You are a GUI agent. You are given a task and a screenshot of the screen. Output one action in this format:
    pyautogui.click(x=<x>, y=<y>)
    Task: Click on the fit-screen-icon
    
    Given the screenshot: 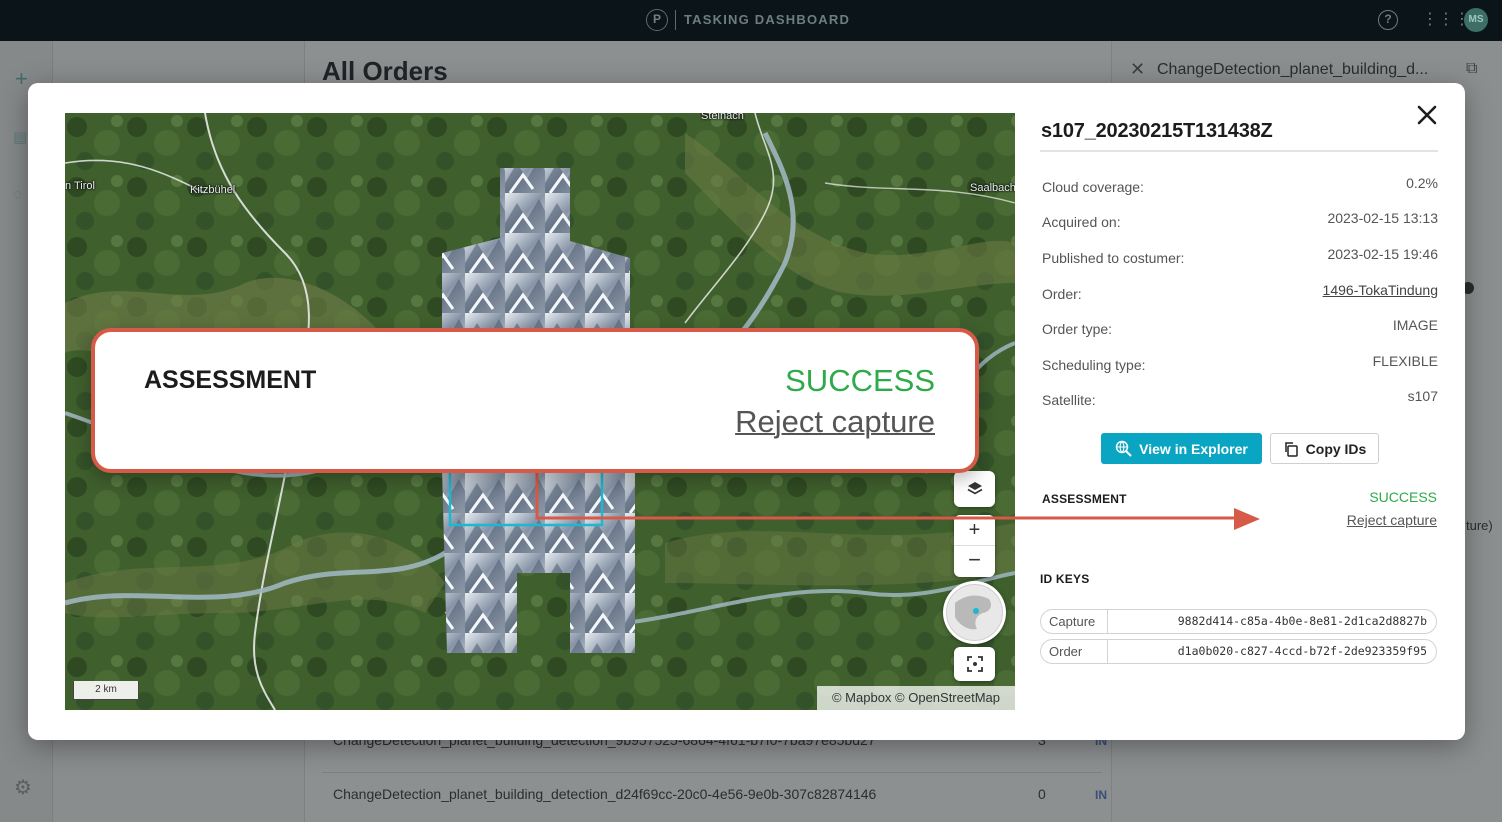 What is the action you would take?
    pyautogui.click(x=974, y=663)
    